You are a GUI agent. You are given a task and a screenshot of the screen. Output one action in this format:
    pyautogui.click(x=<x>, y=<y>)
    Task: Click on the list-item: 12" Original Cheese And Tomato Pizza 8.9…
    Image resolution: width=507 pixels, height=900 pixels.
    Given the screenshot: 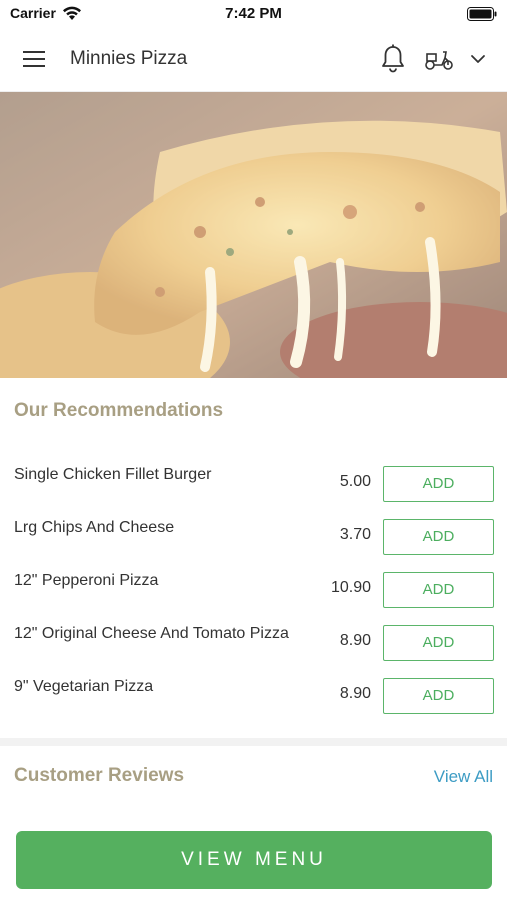 What is the action you would take?
    pyautogui.click(x=253, y=643)
    